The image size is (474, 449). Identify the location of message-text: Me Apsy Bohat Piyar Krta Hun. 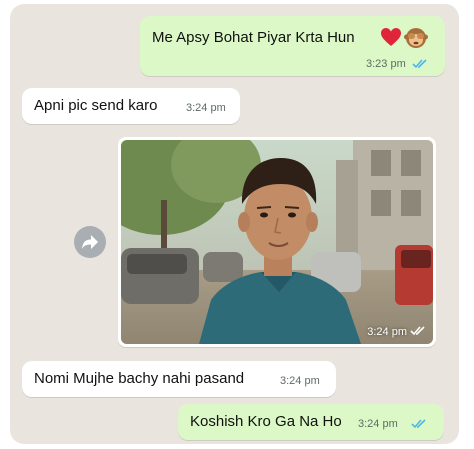
(253, 37).